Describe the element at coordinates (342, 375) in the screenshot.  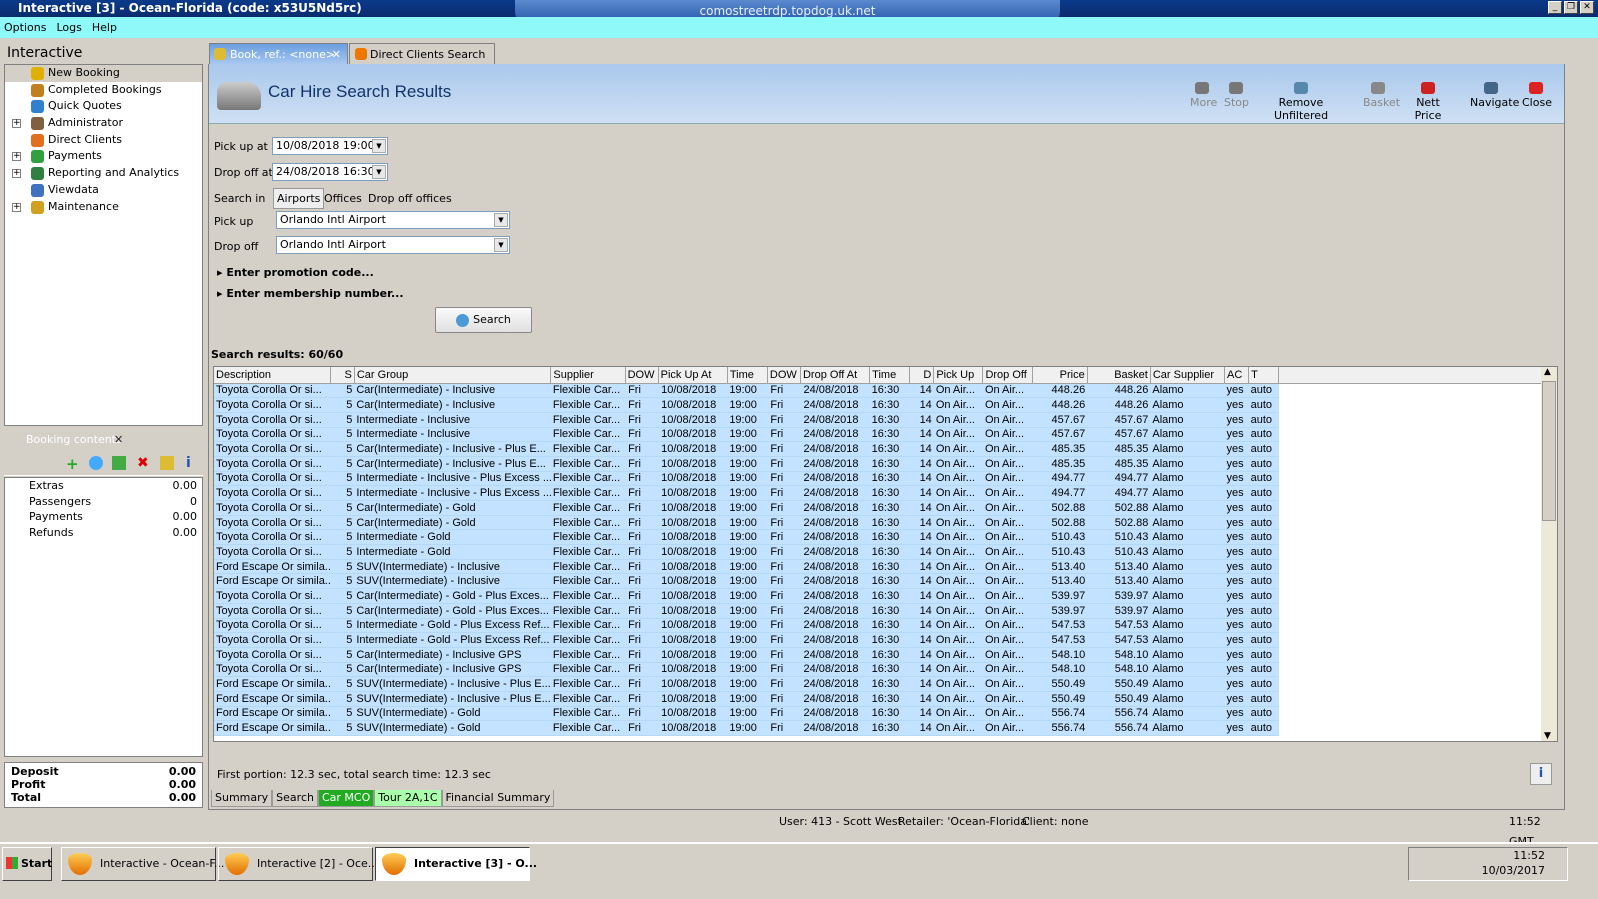
I see `column-header: S` at that location.